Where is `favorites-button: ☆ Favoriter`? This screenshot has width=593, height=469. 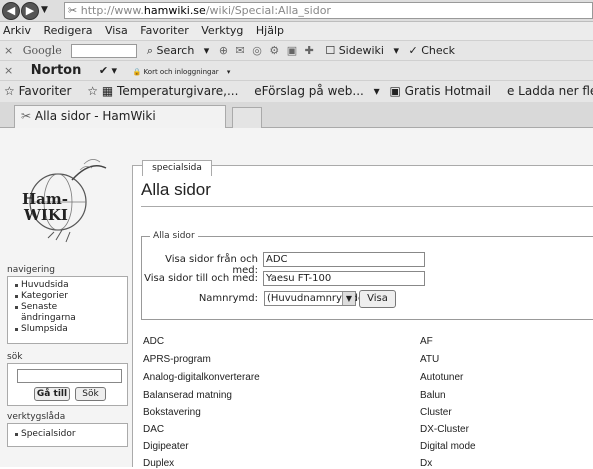 favorites-button: ☆ Favoriter is located at coordinates (40, 91).